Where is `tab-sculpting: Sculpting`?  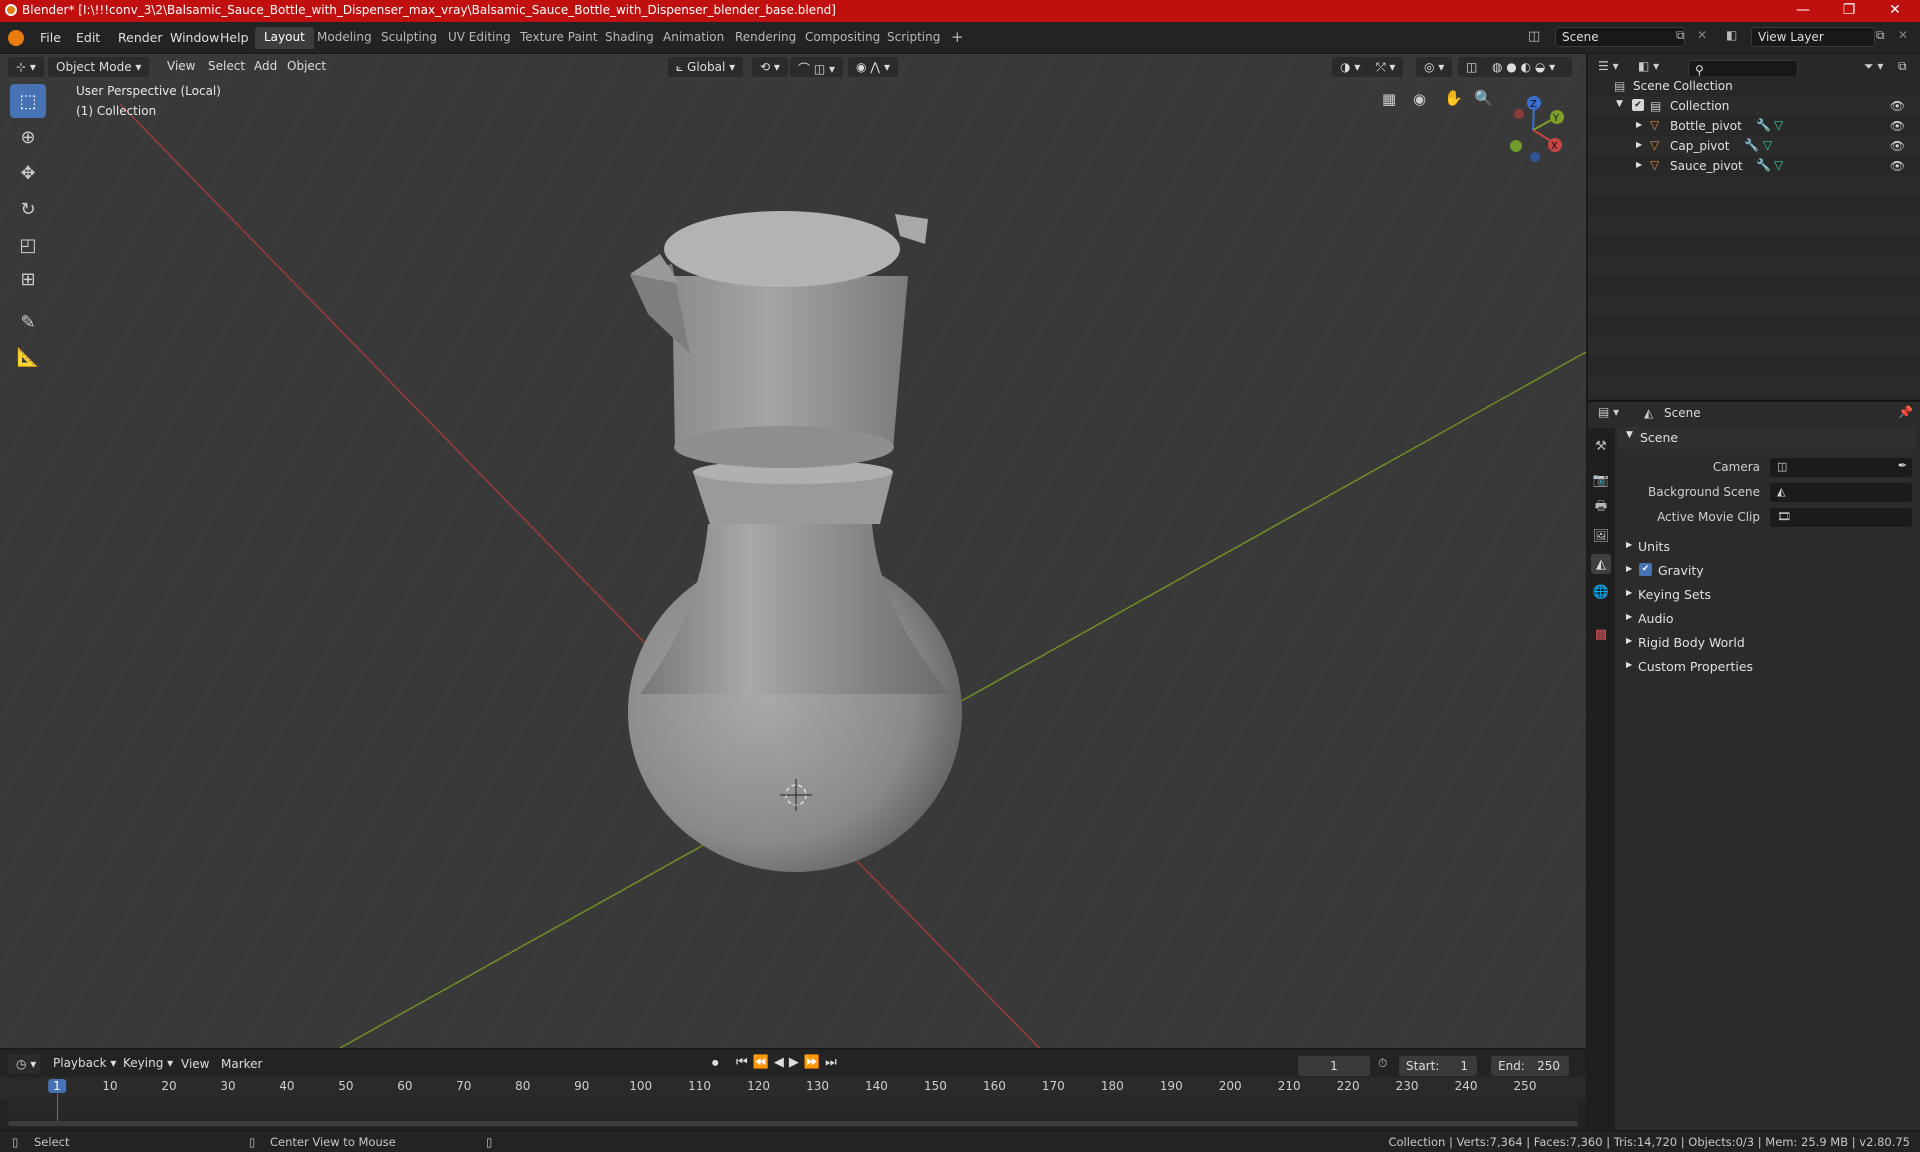 tab-sculpting: Sculpting is located at coordinates (409, 38).